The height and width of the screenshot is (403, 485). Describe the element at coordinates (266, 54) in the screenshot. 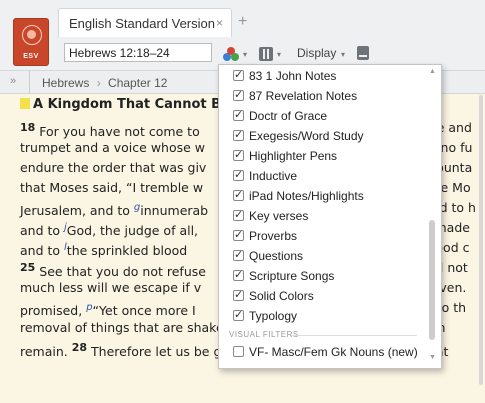

I see `parallel-icon` at that location.